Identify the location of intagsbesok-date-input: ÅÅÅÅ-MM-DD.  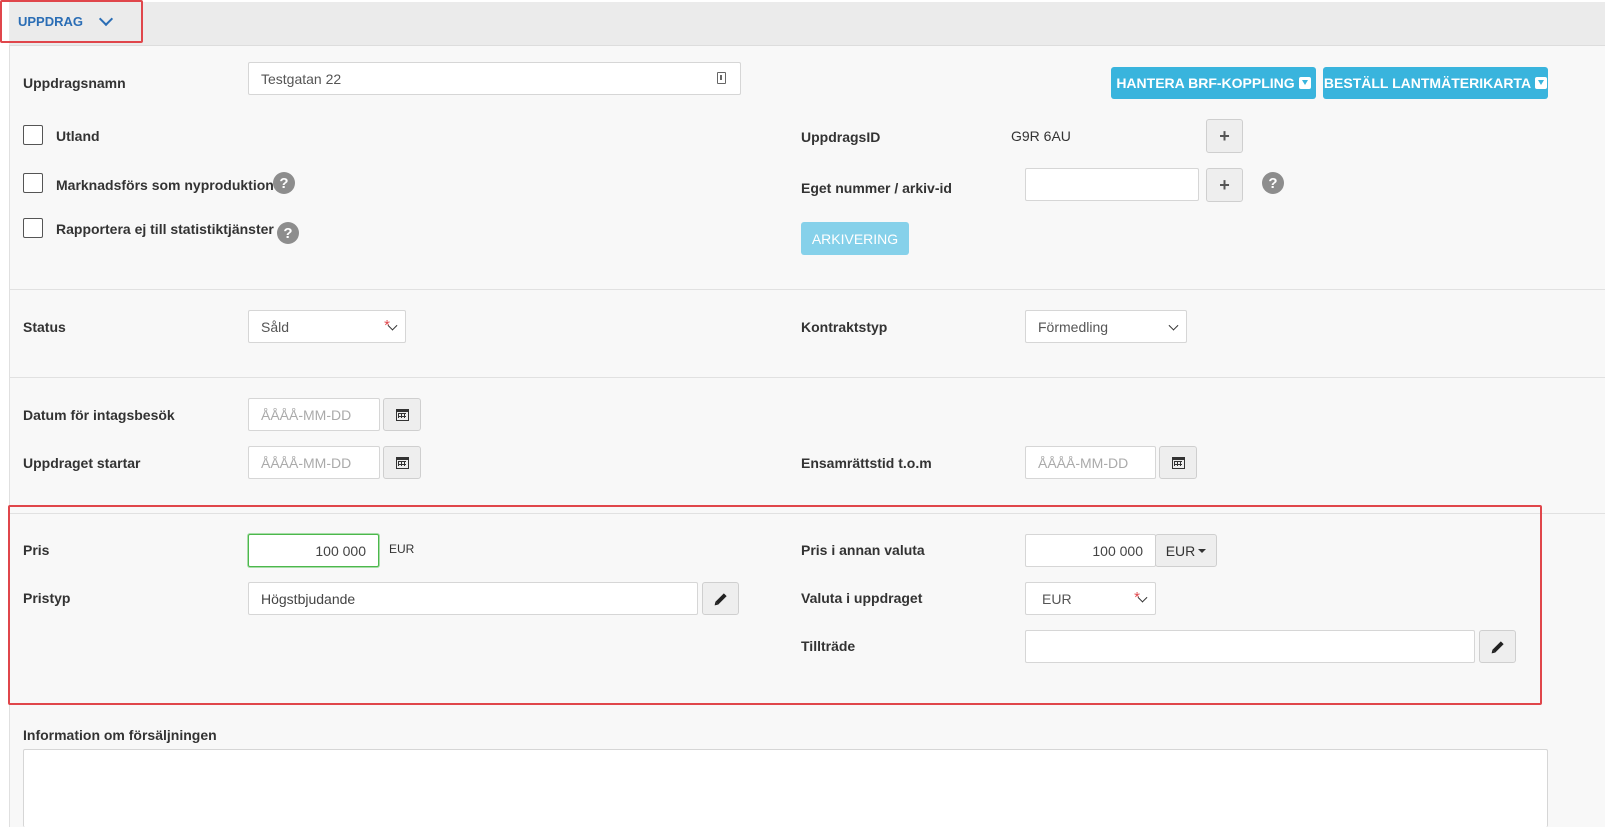
(314, 414).